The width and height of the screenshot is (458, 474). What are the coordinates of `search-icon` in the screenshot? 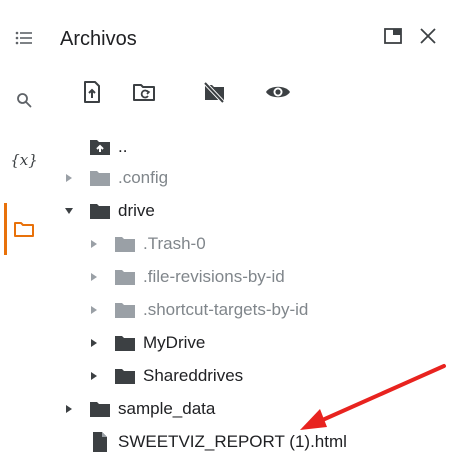 It's located at (24, 100).